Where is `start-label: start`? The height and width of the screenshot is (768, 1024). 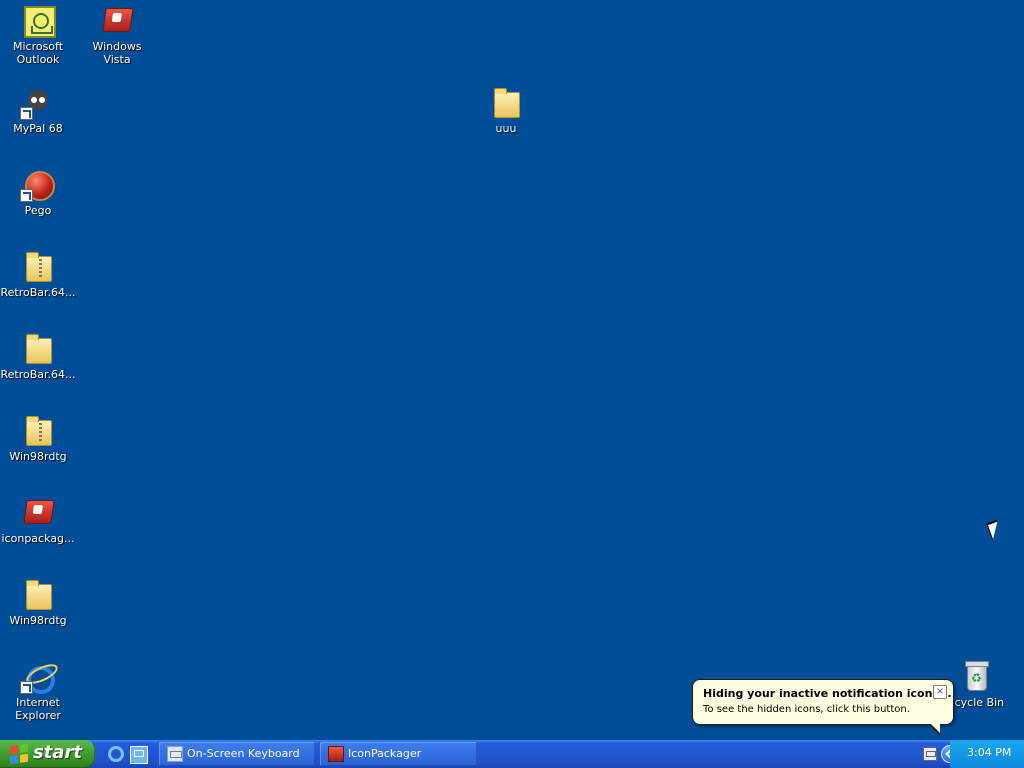 start-label: start is located at coordinates (57, 752).